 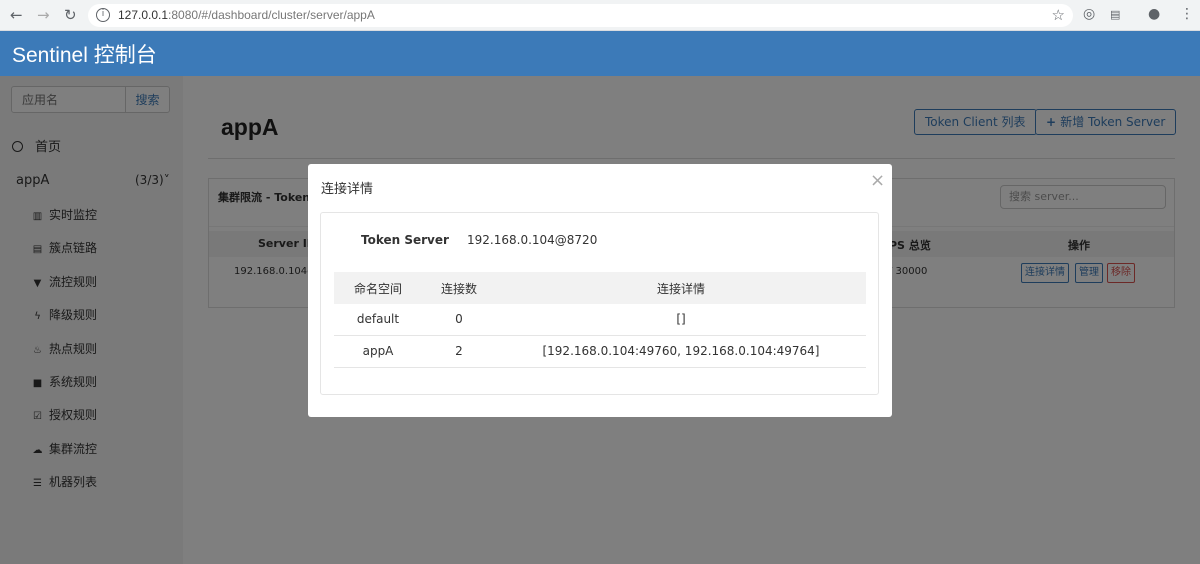 I want to click on account-icon: ●, so click(x=1154, y=14).